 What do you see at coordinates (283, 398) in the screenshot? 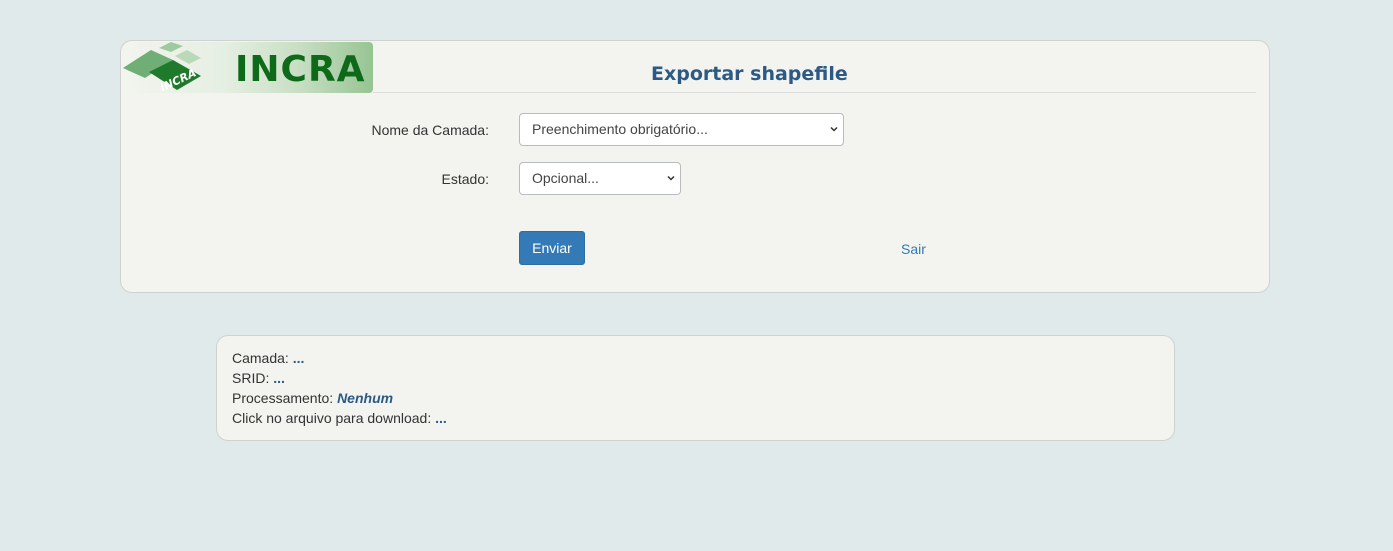
I see `processamento-status-label: Processamento:` at bounding box center [283, 398].